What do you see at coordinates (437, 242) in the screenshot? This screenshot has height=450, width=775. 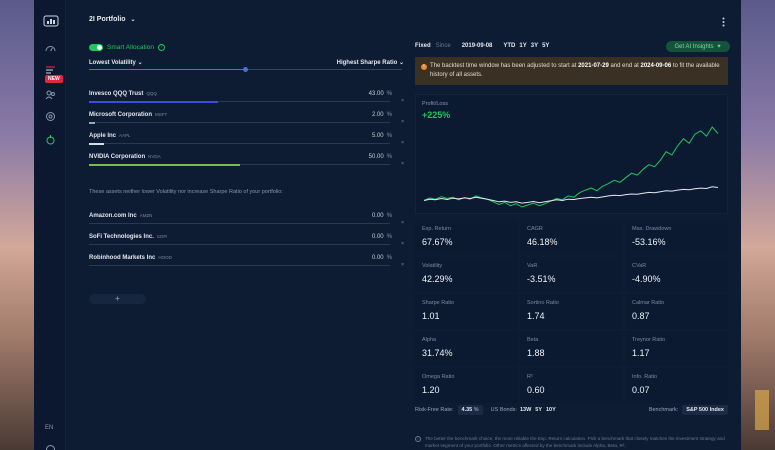 I see `metric-value: 67.67%` at bounding box center [437, 242].